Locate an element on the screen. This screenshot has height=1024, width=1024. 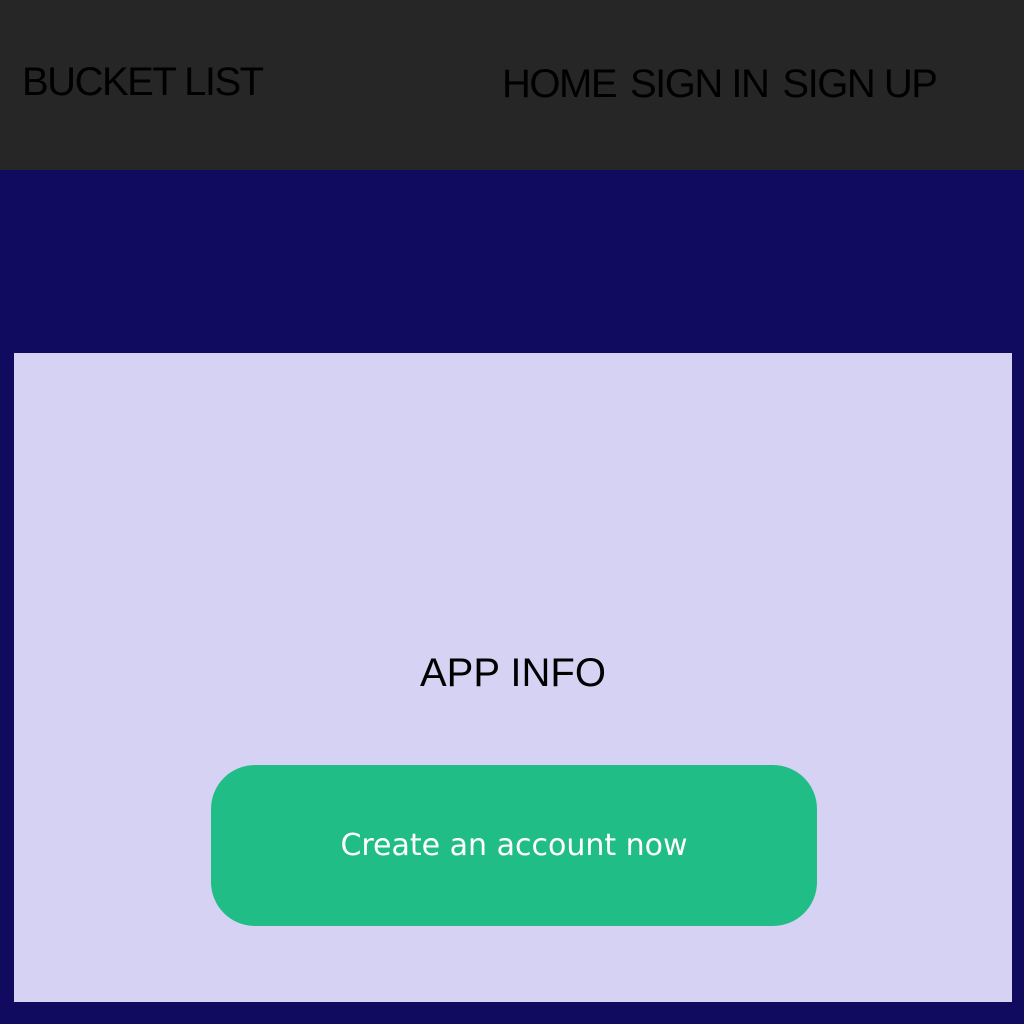
brand-logo-link: BUCKET LIST is located at coordinates (143, 82).